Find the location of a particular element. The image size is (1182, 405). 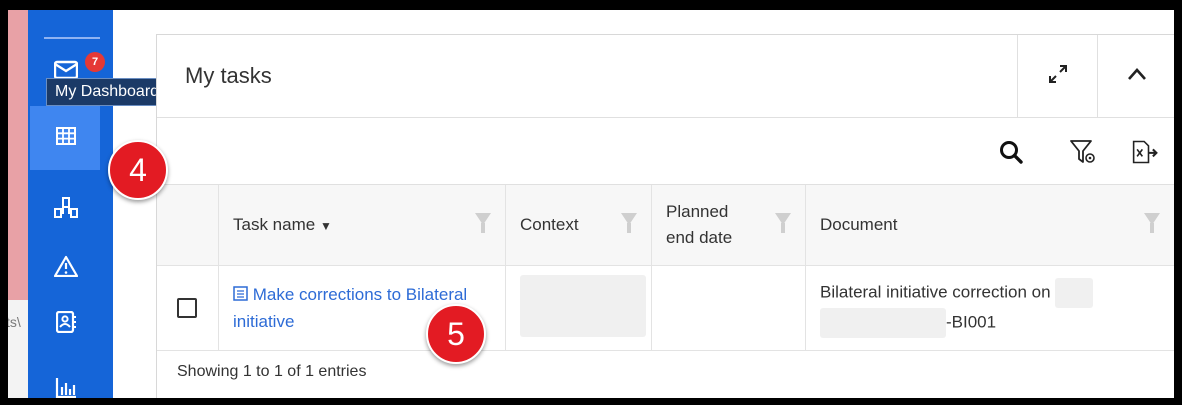

tooltip-my-dashboard: My Dashboard is located at coordinates (107, 92).